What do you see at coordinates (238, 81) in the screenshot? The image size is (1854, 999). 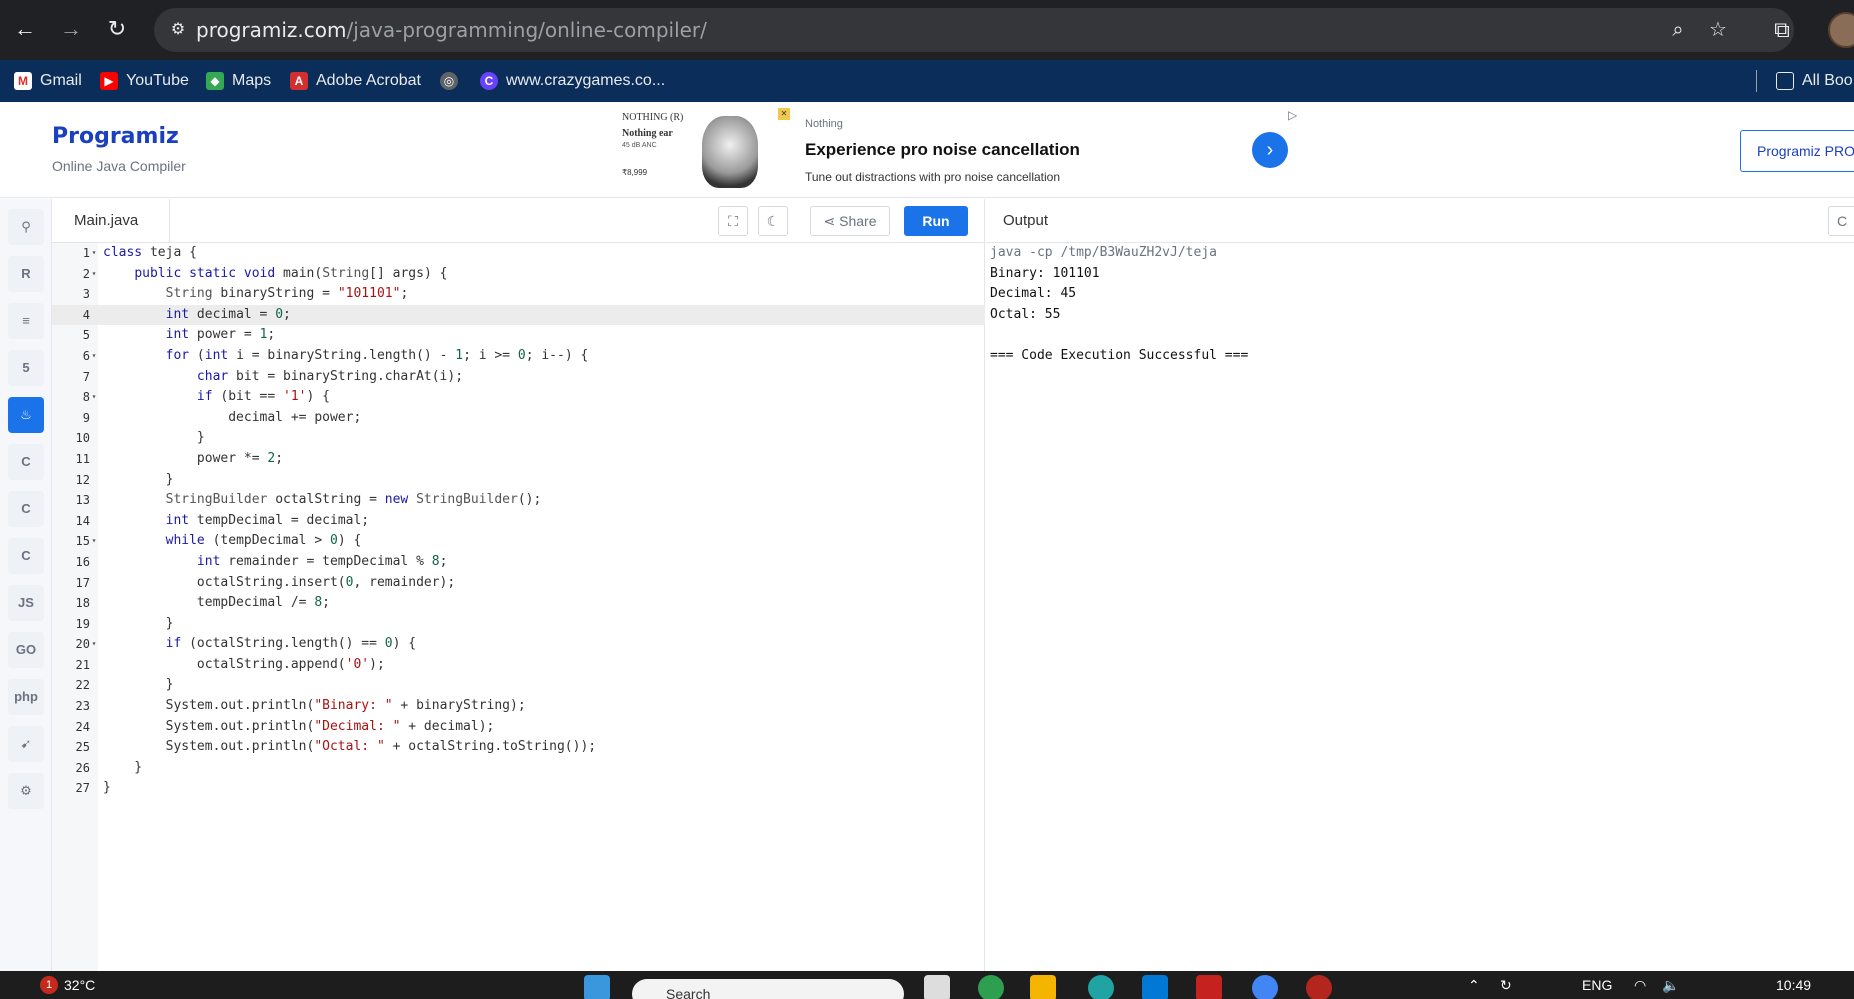 I see `bookmark-maps: ◆ Maps` at bounding box center [238, 81].